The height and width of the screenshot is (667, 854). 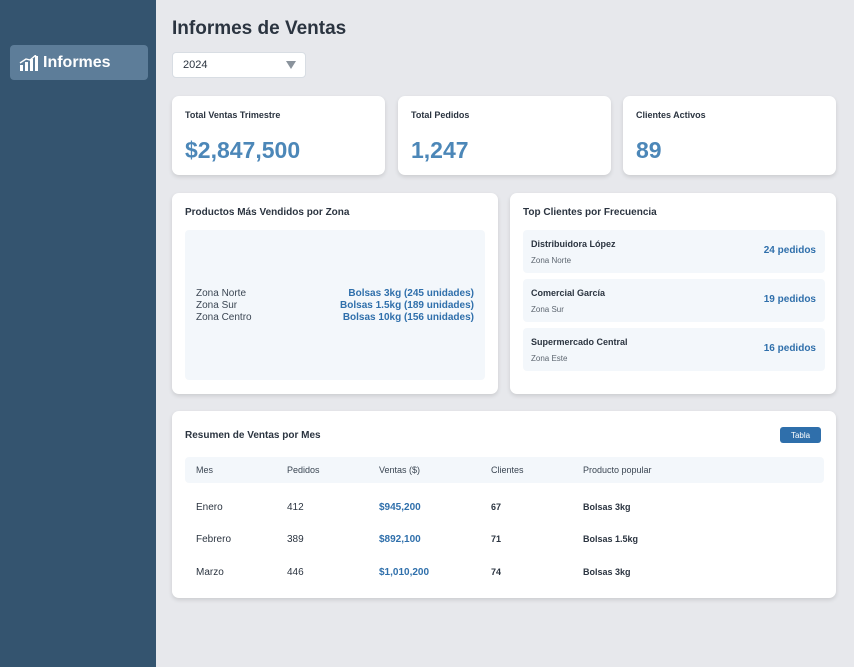 What do you see at coordinates (411, 293) in the screenshot?
I see `zone-product: Bolsas 3kg (245 unidades)` at bounding box center [411, 293].